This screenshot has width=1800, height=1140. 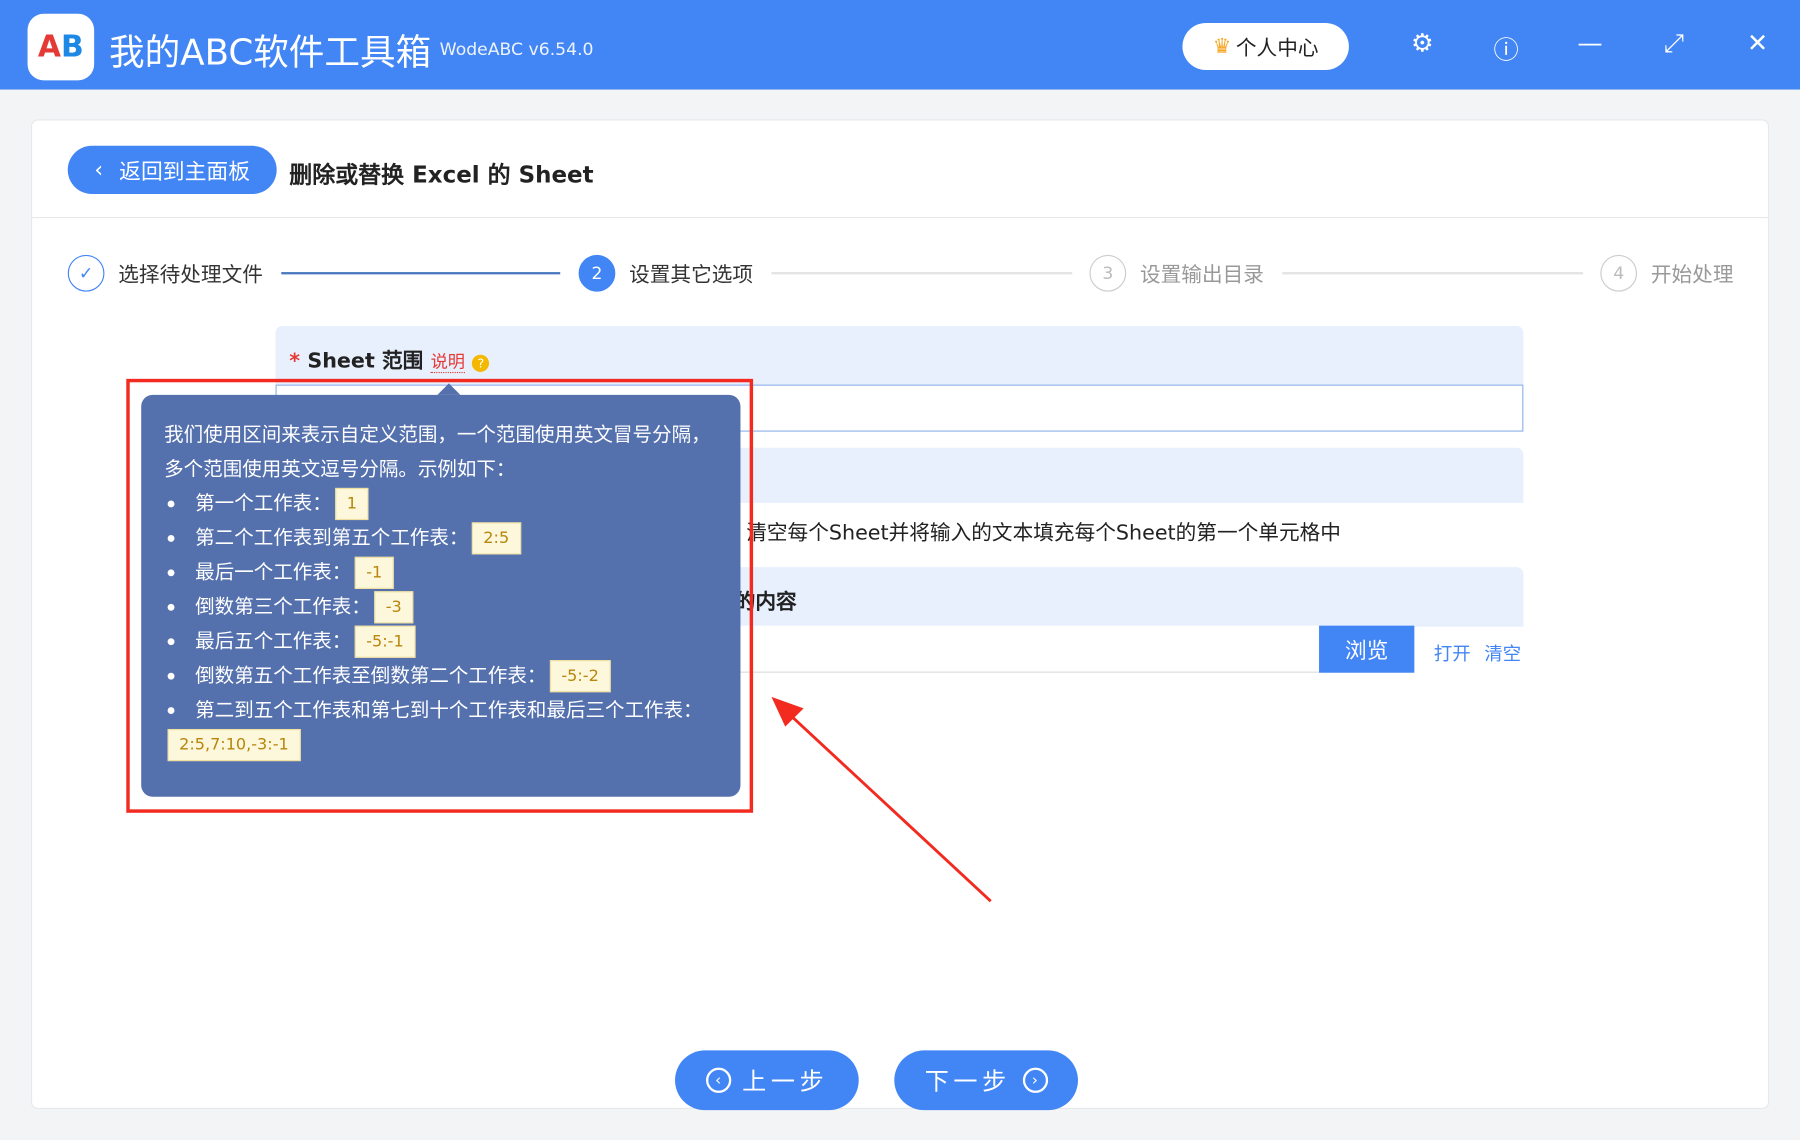 What do you see at coordinates (441, 174) in the screenshot?
I see `page-title: 删除或替换 Excel 的 Sheet` at bounding box center [441, 174].